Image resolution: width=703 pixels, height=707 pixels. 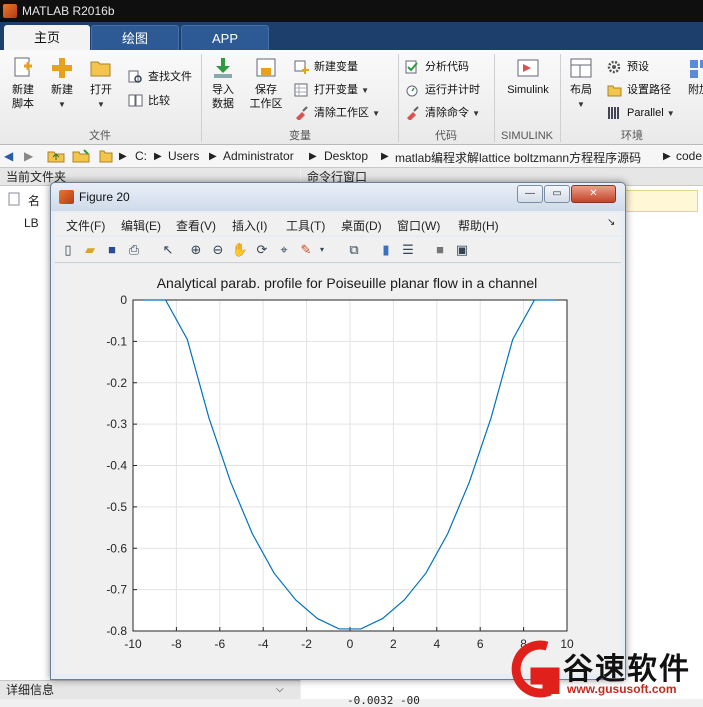 I want to click on parallel-label: Parallel, so click(x=645, y=113).